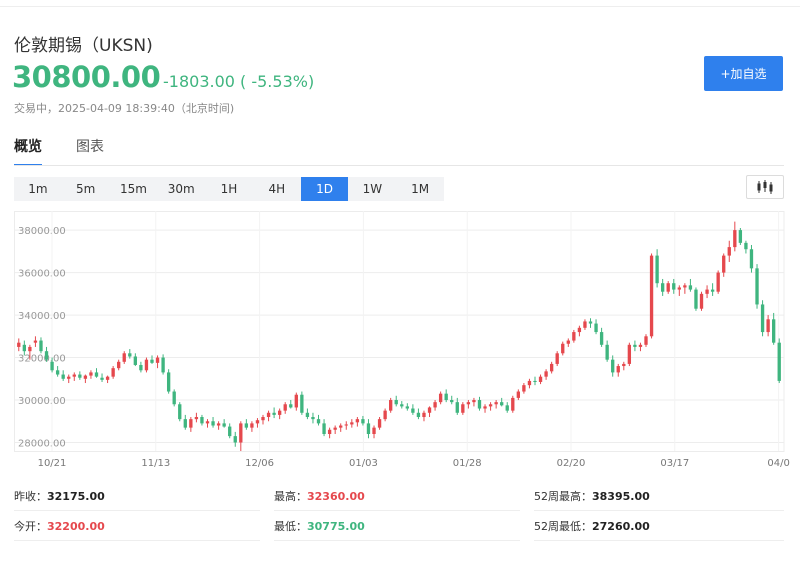 This screenshot has height=574, width=800. Describe the element at coordinates (134, 189) in the screenshot. I see `period-15m: 15m` at that location.